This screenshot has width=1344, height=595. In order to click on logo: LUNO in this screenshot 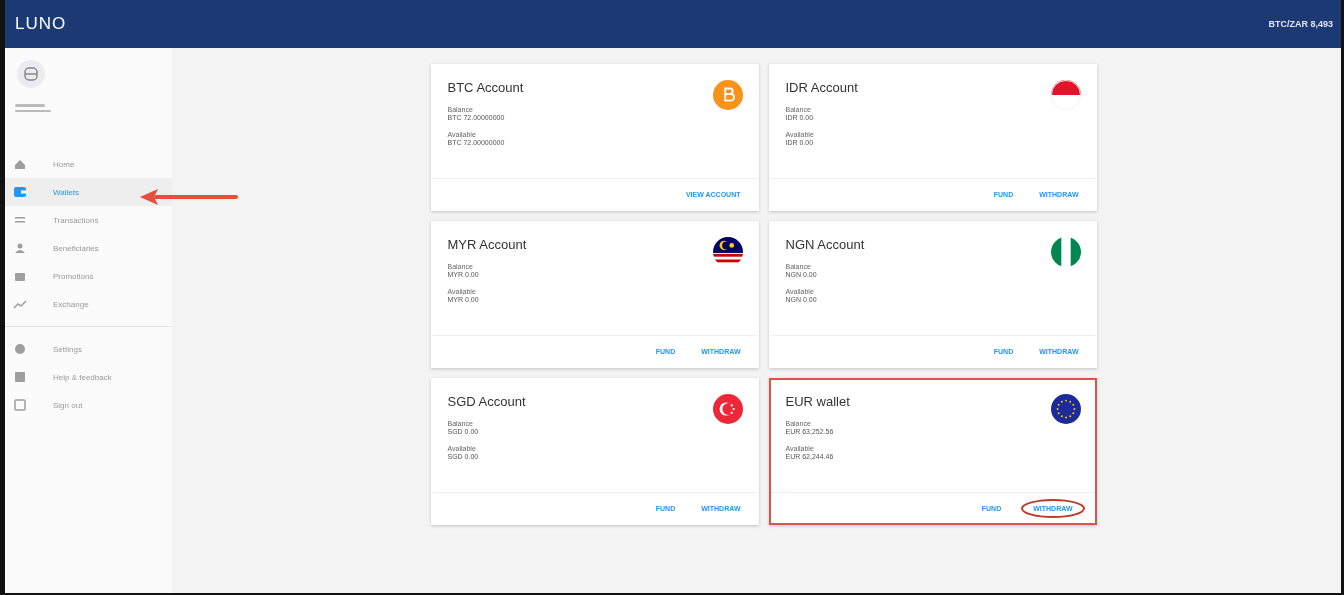, I will do `click(41, 24)`.